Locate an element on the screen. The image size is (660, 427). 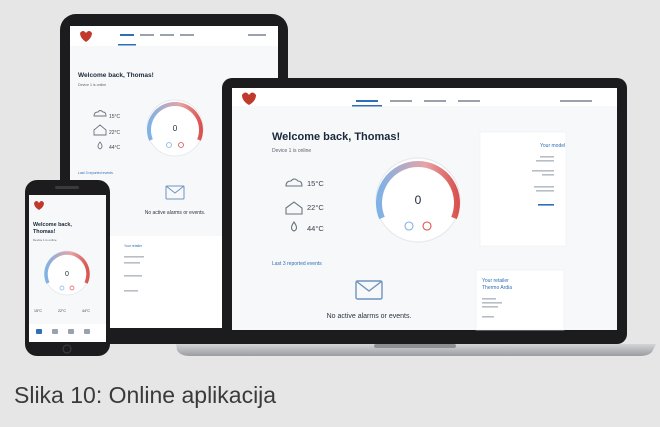
phone-device-status: Device 1 is online is located at coordinates (45, 240).